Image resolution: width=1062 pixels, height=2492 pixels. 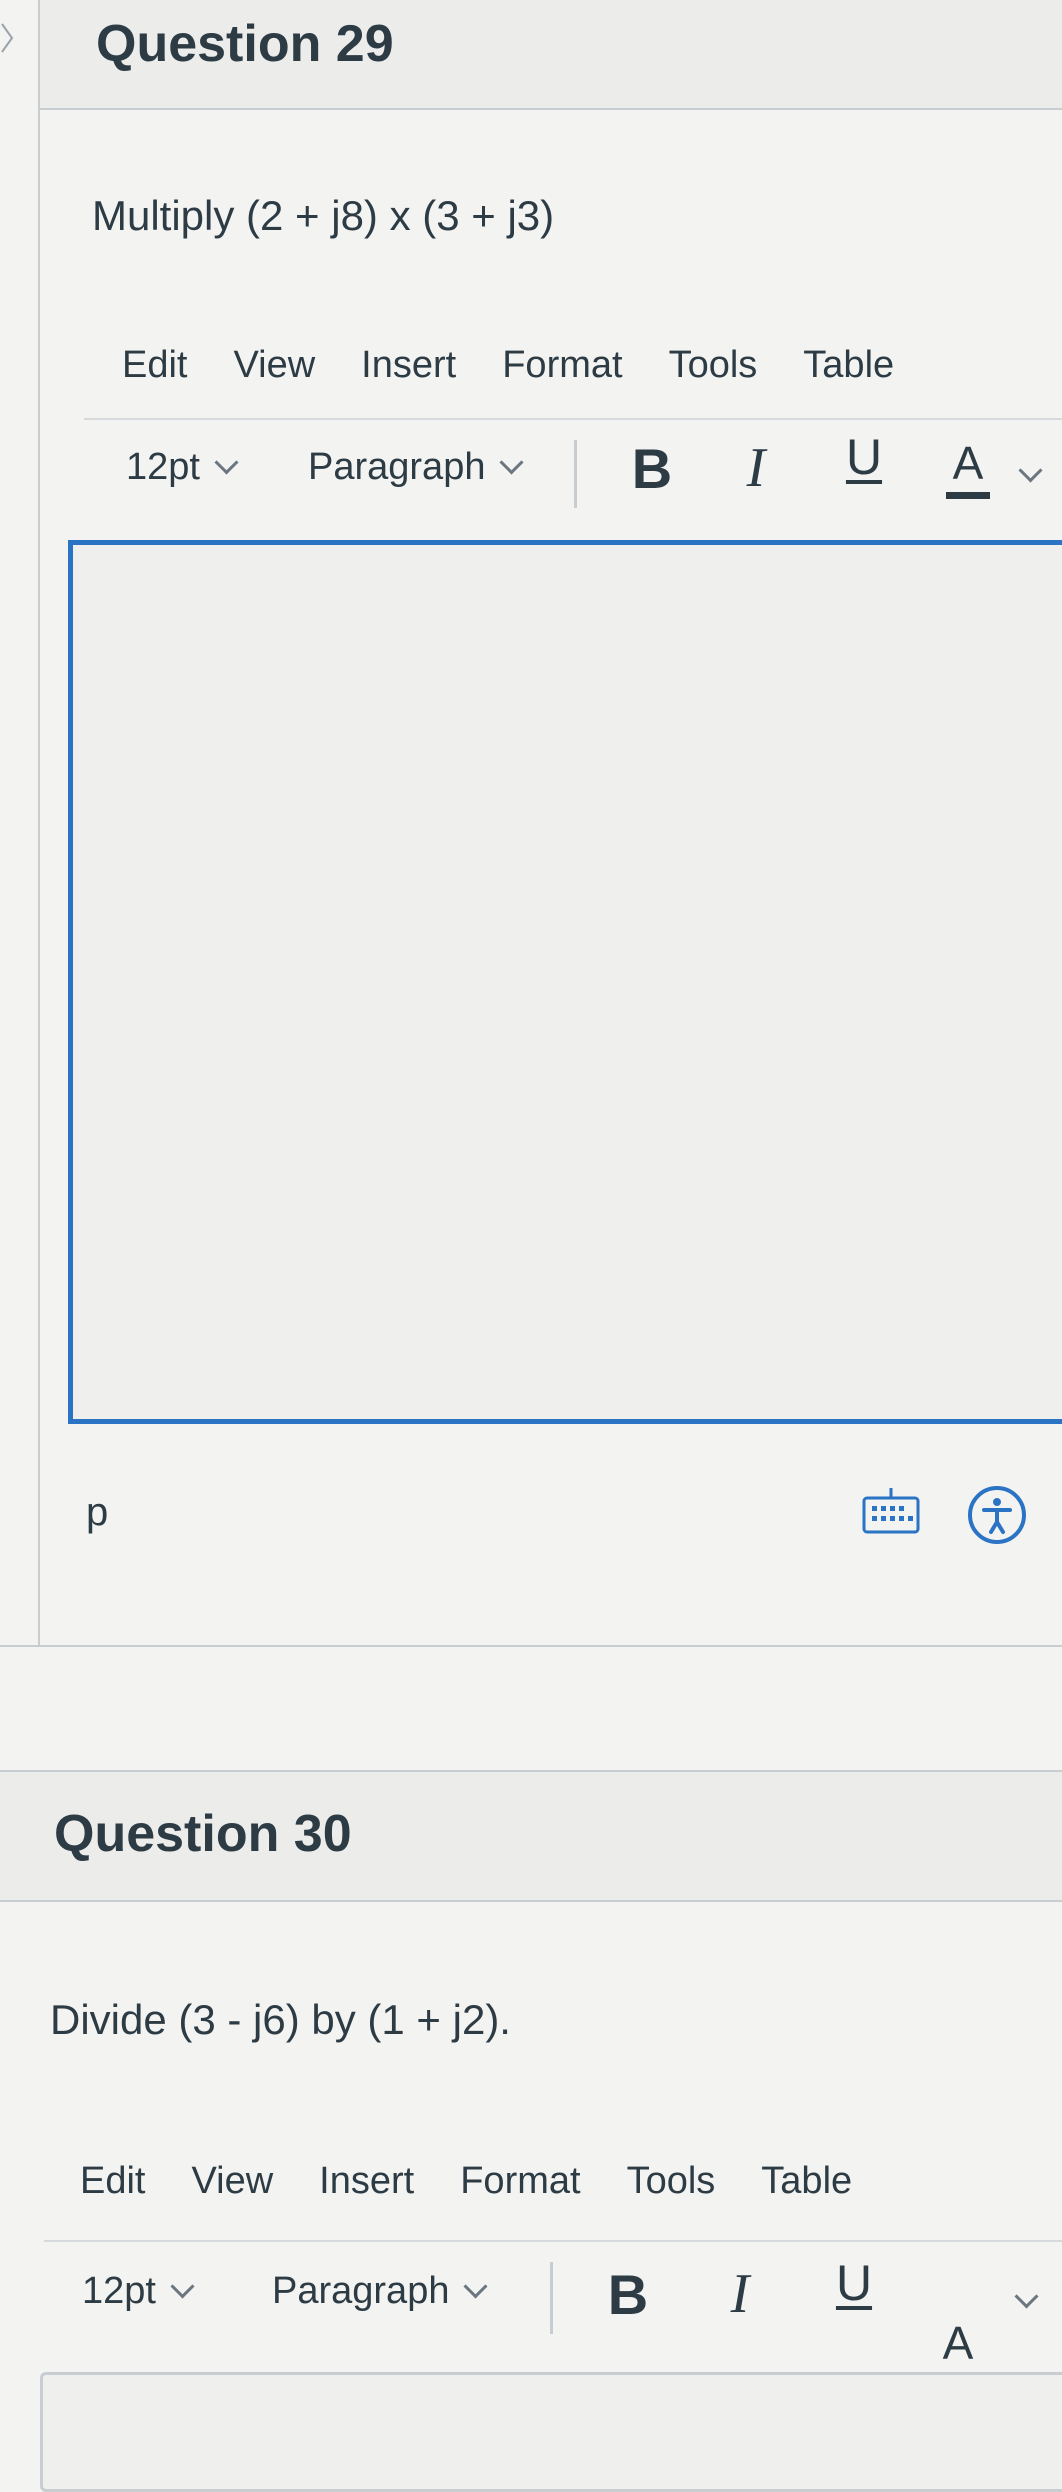 I want to click on question-title: Question 29, so click(x=245, y=44).